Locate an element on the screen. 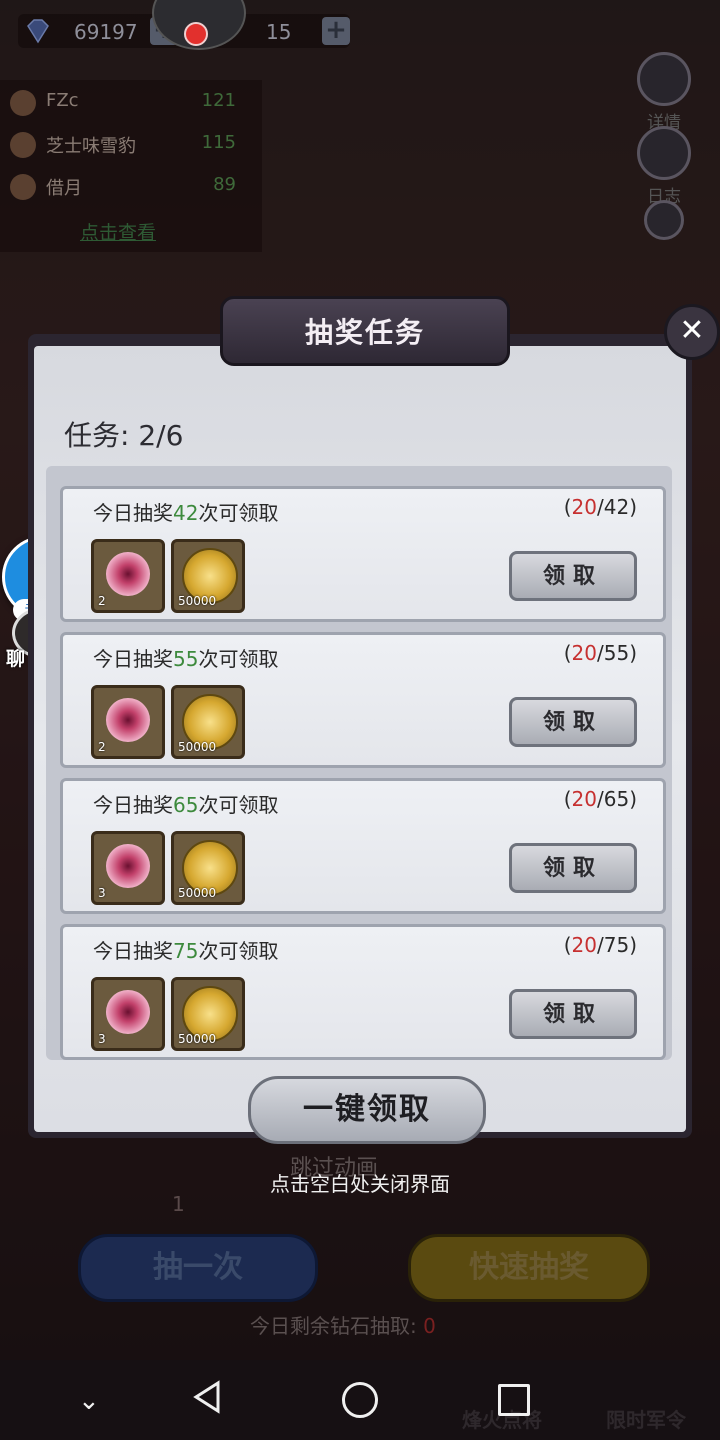 The image size is (720, 1440). task-target: 65 is located at coordinates (186, 805).